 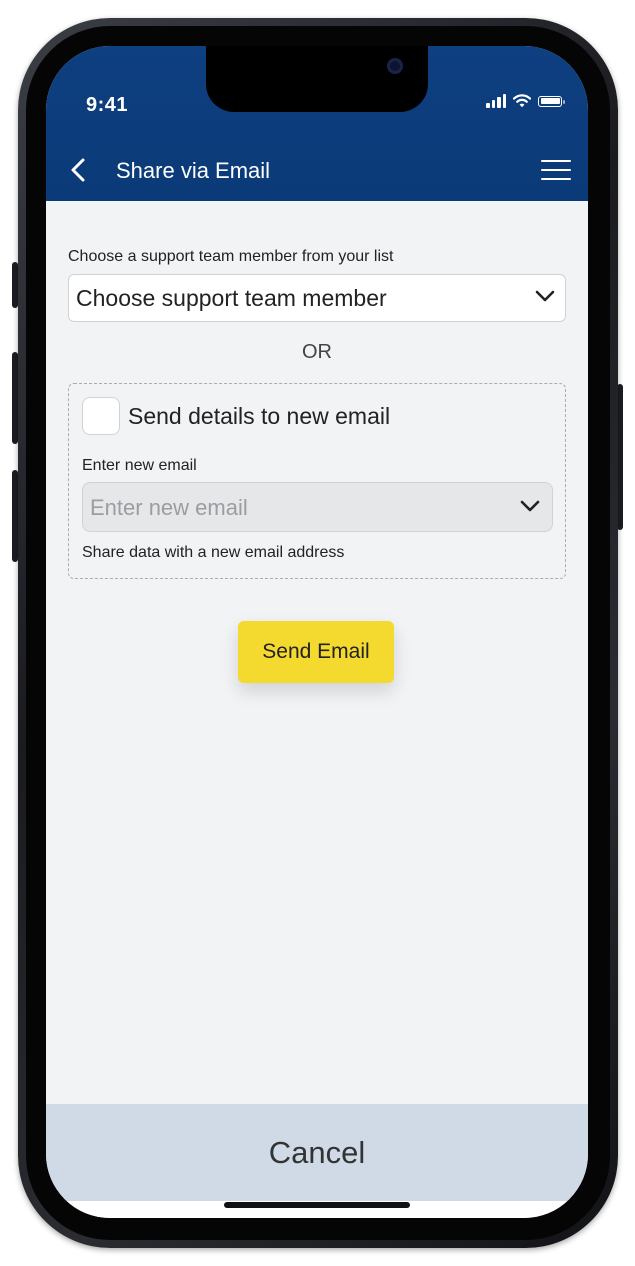 I want to click on support-member-selected: Choose support team member, so click(x=231, y=298).